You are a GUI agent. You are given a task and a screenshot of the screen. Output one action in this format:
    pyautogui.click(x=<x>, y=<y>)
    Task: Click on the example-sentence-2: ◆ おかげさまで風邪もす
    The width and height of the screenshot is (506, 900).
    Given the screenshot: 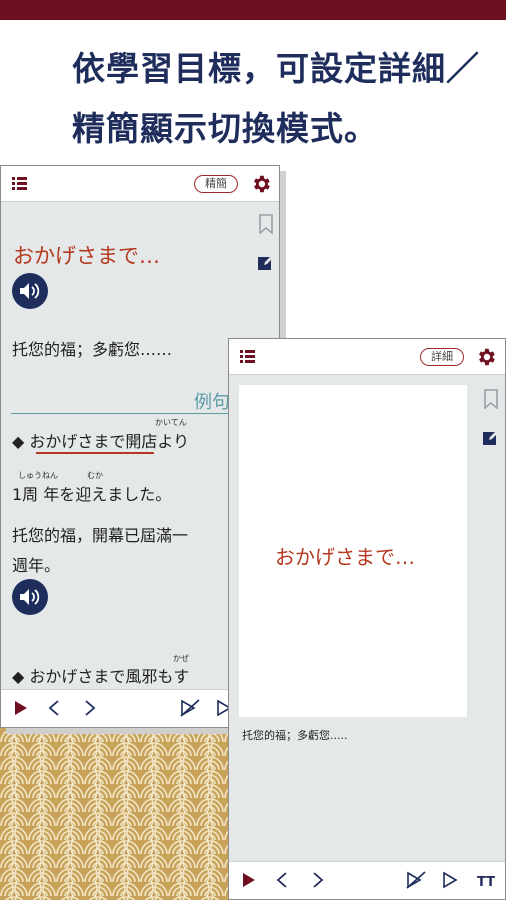 What is the action you would take?
    pyautogui.click(x=101, y=676)
    